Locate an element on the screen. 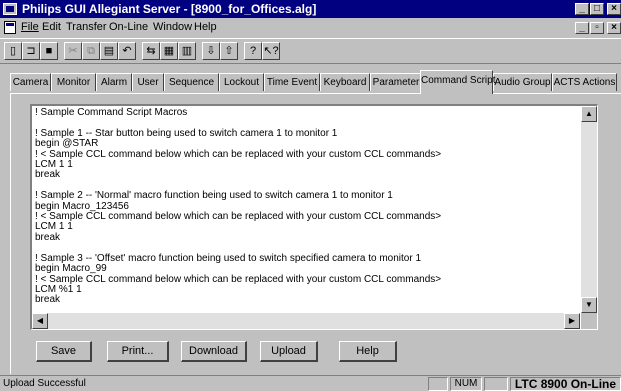  download-icon: ⇩ is located at coordinates (211, 51).